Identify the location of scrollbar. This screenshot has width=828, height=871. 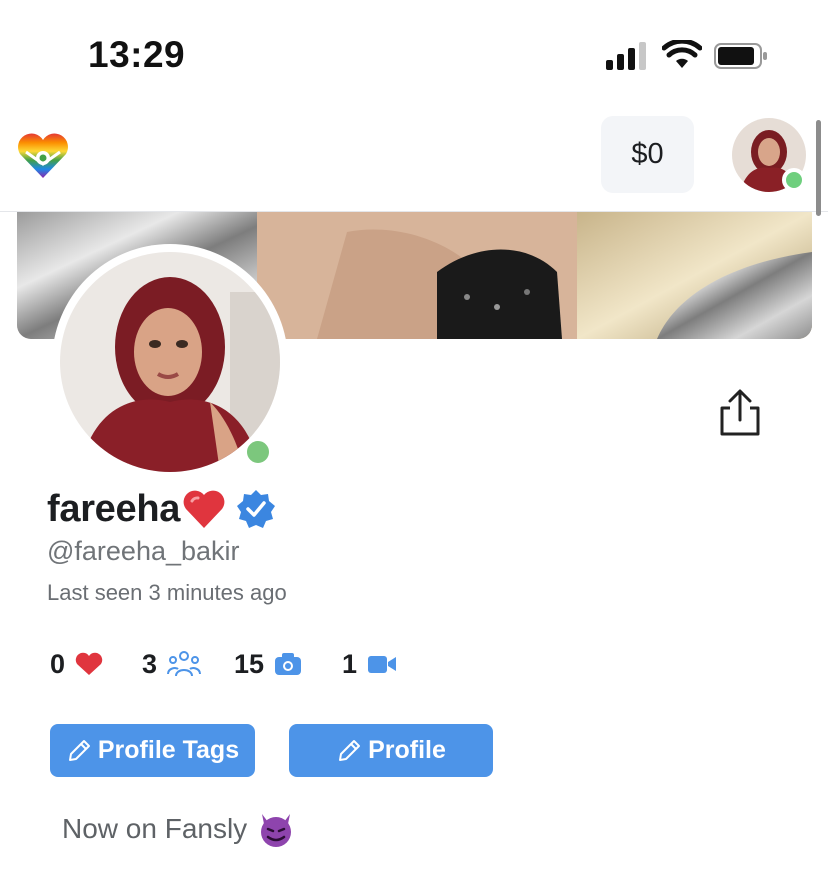
(818, 168).